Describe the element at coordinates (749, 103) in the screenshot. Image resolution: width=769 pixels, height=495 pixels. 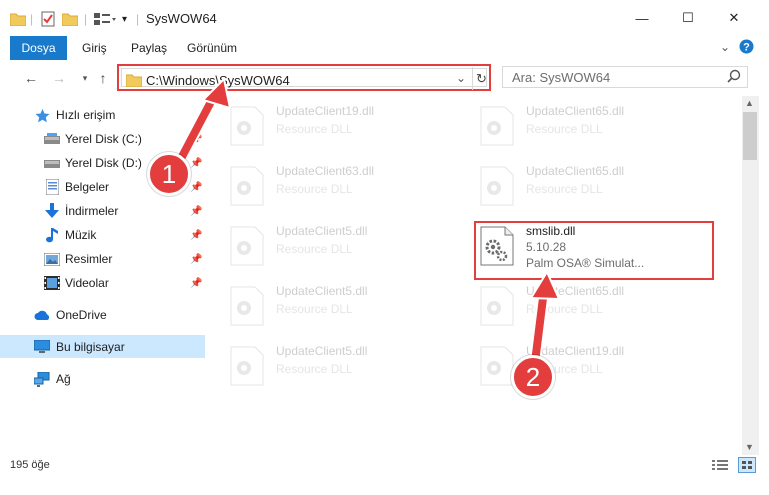
I see `scroll-up-icon: ▲` at that location.